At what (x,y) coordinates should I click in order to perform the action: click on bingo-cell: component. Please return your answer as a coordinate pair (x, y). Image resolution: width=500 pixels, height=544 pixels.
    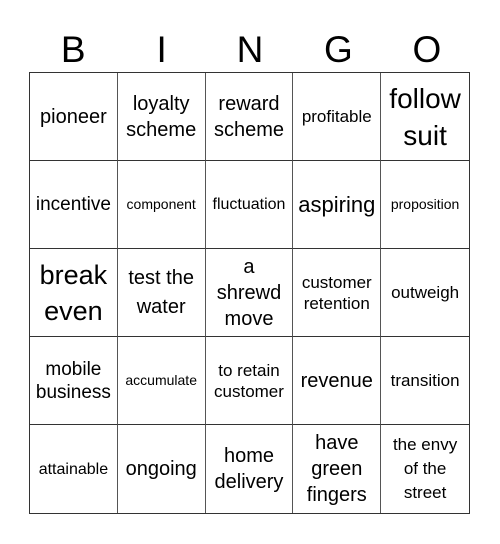
    Looking at the image, I should click on (161, 205).